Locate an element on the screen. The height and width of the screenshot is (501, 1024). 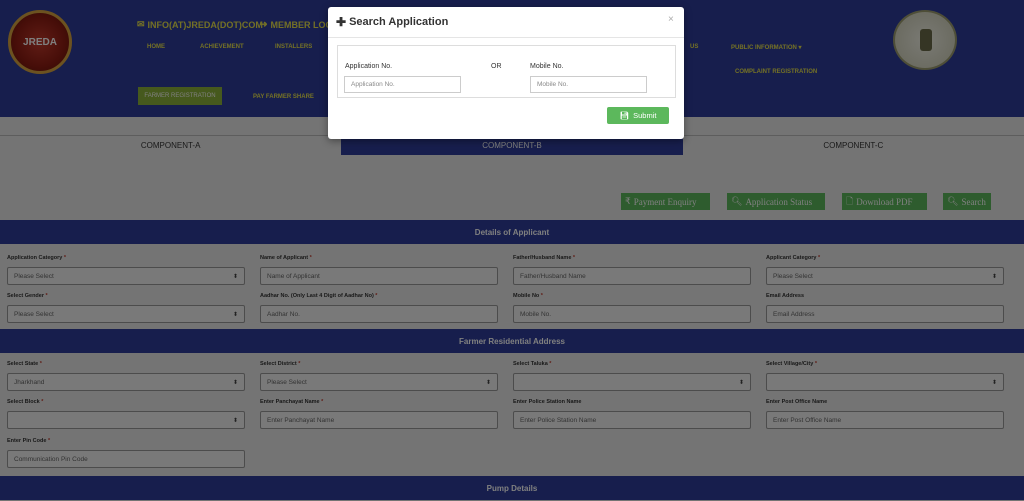
modal-divider is located at coordinates (506, 37).